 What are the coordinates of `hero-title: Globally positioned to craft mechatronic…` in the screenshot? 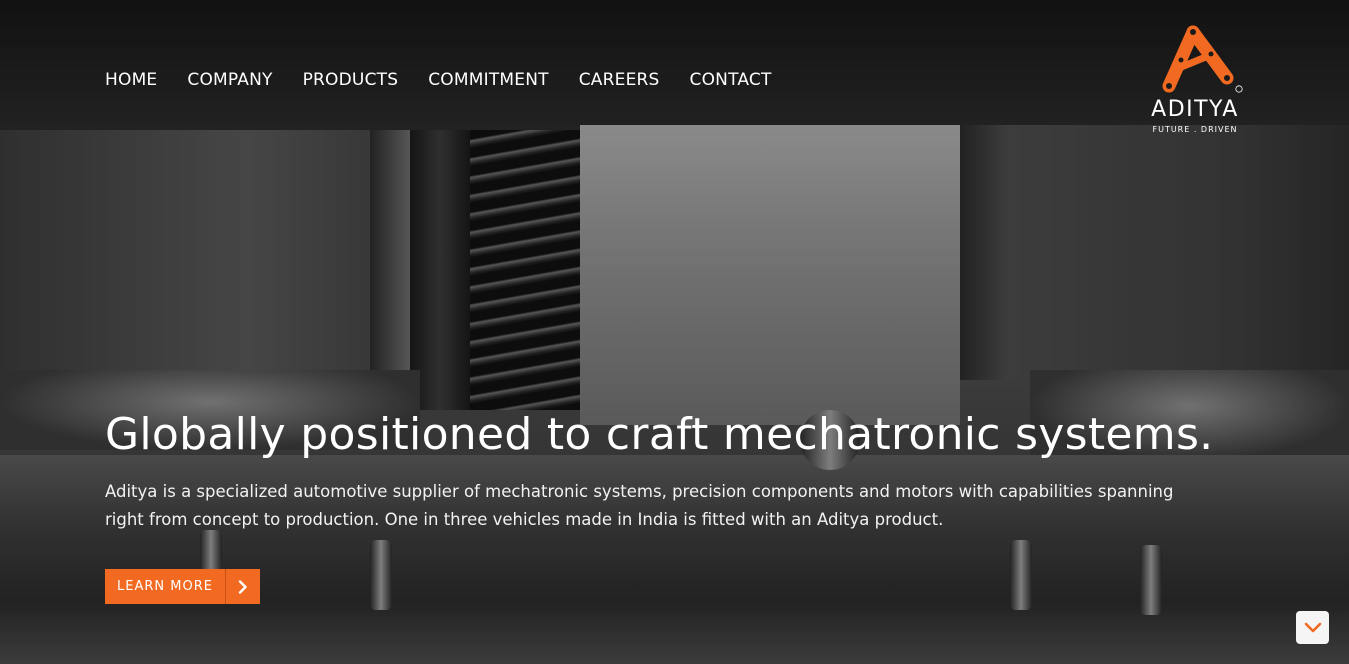 It's located at (659, 434).